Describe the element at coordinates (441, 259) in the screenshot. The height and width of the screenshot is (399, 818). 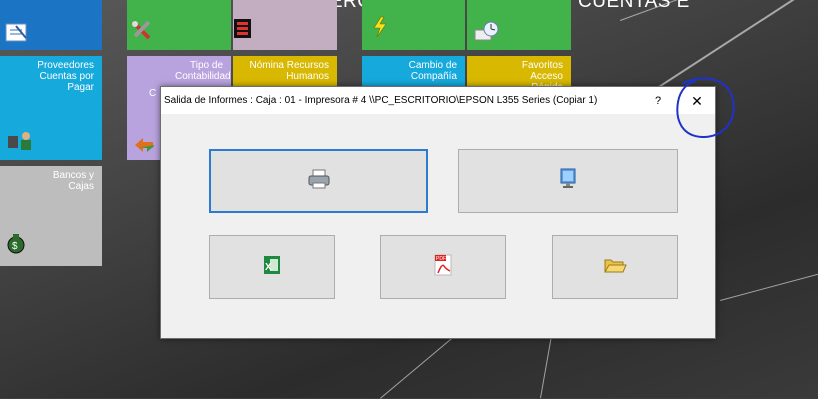
I see `pdf-badge-text: PDF` at that location.